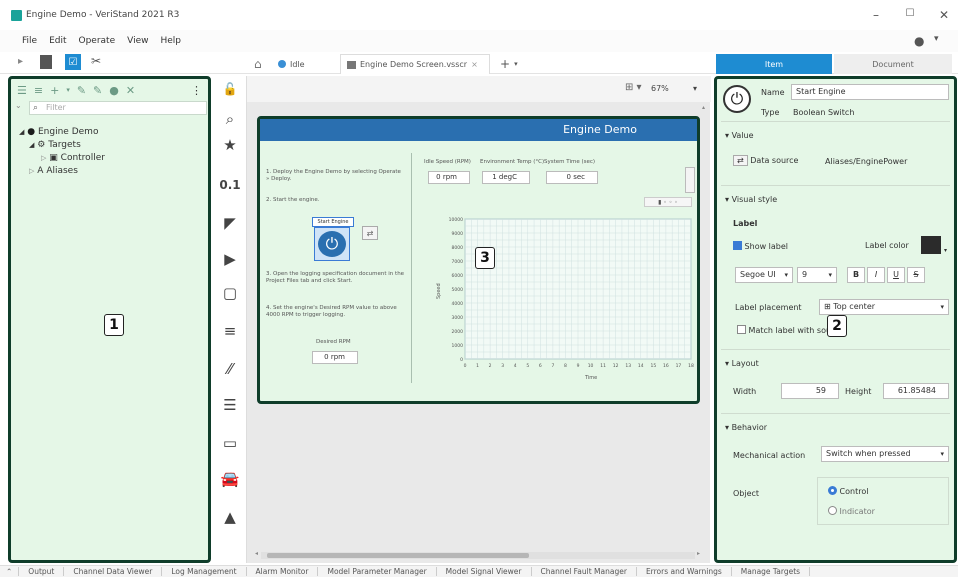 Image resolution: width=958 pixels, height=577 pixels. Describe the element at coordinates (130, 90) in the screenshot. I see `delete-icon: ✕` at that location.